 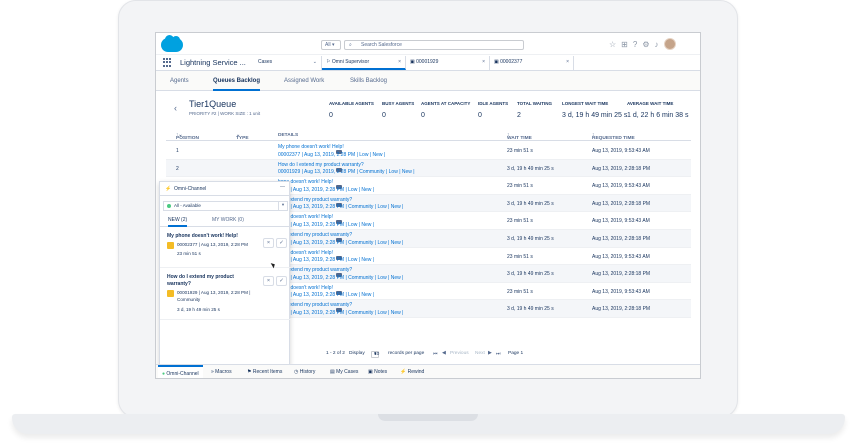 I want to click on utility-history: ◷ History, so click(x=304, y=371).